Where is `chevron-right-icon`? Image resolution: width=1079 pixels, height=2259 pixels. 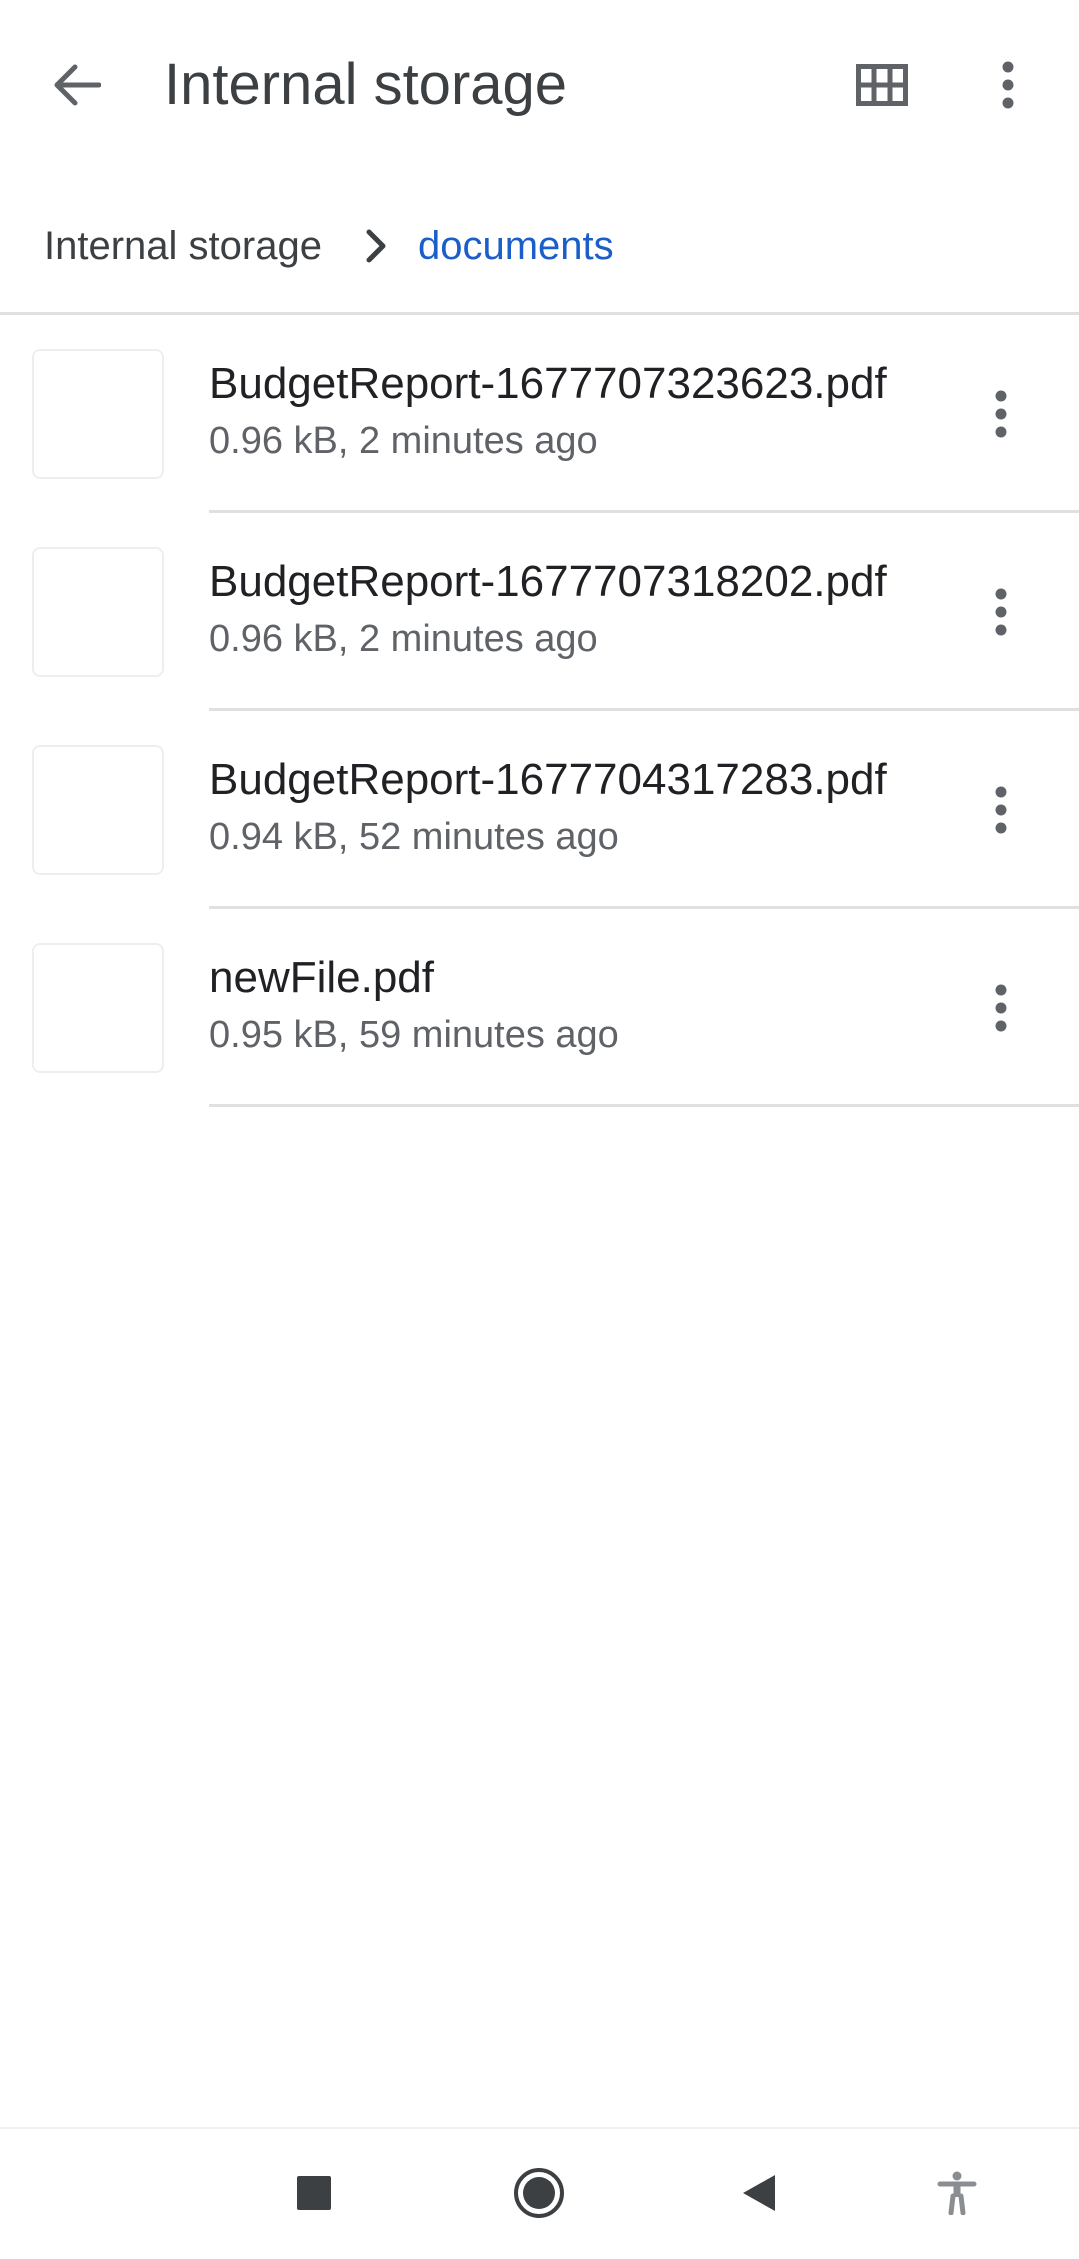
chevron-right-icon is located at coordinates (376, 246).